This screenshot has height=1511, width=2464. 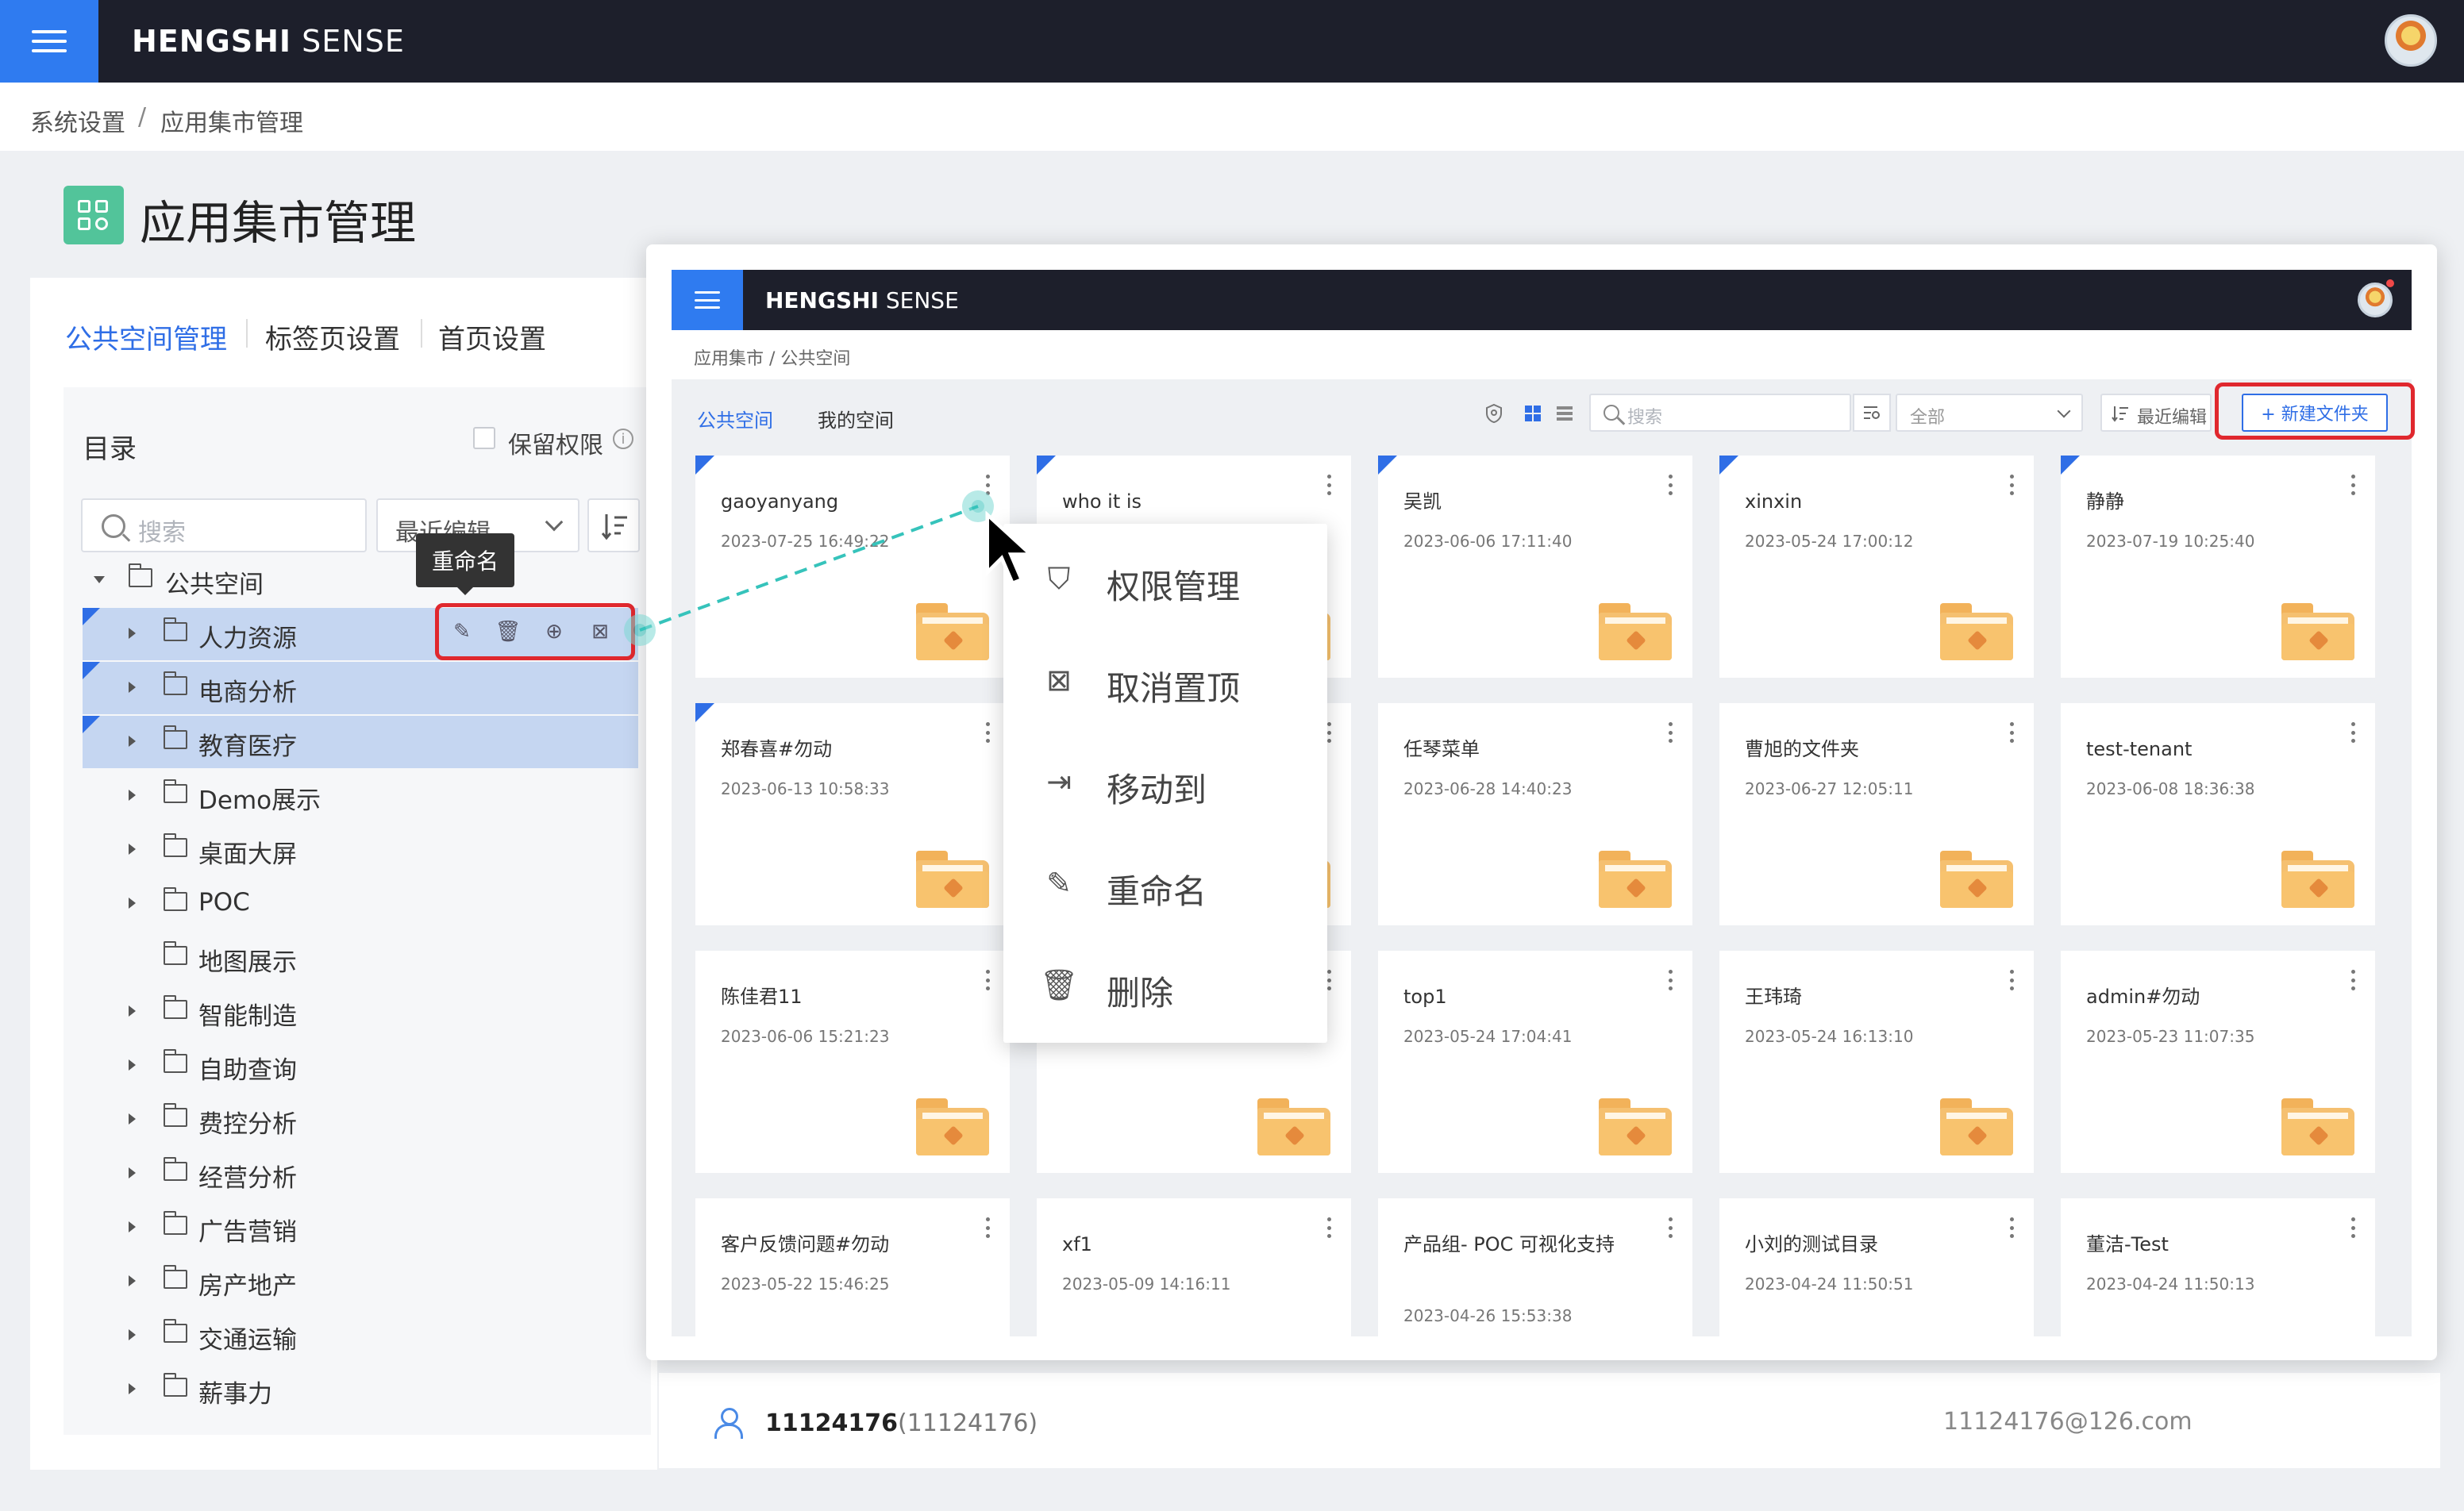 What do you see at coordinates (1059, 883) in the screenshot?
I see `edit-icon: ✎` at bounding box center [1059, 883].